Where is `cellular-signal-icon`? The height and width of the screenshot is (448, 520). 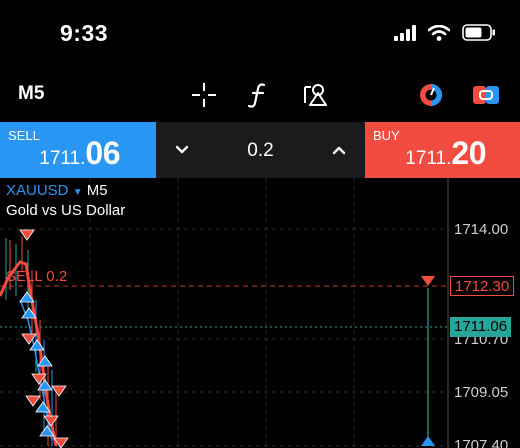
cellular-signal-icon is located at coordinates (405, 32).